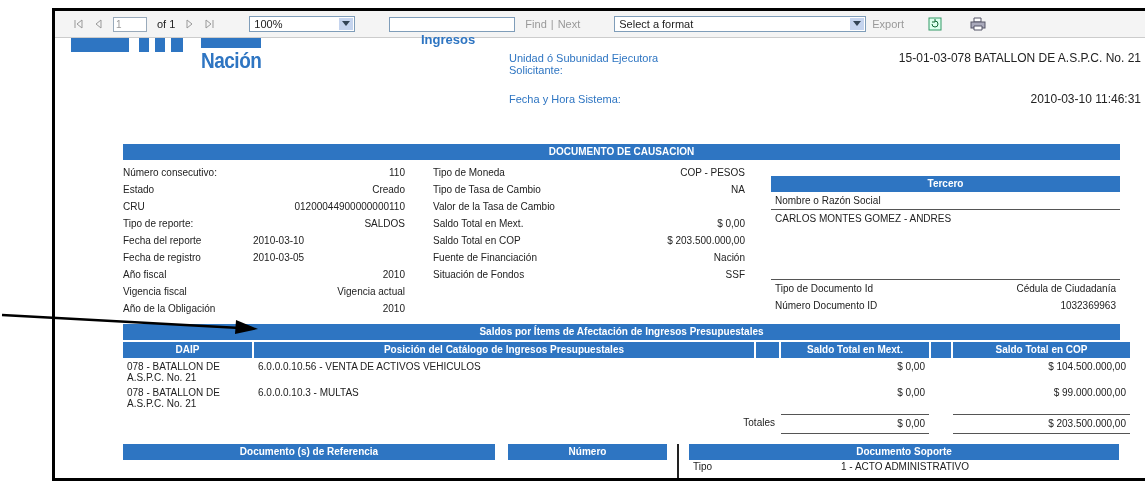  Describe the element at coordinates (504, 350) in the screenshot. I see `column-header: Posición del Catálogo de Ingresos Presupuestales` at that location.